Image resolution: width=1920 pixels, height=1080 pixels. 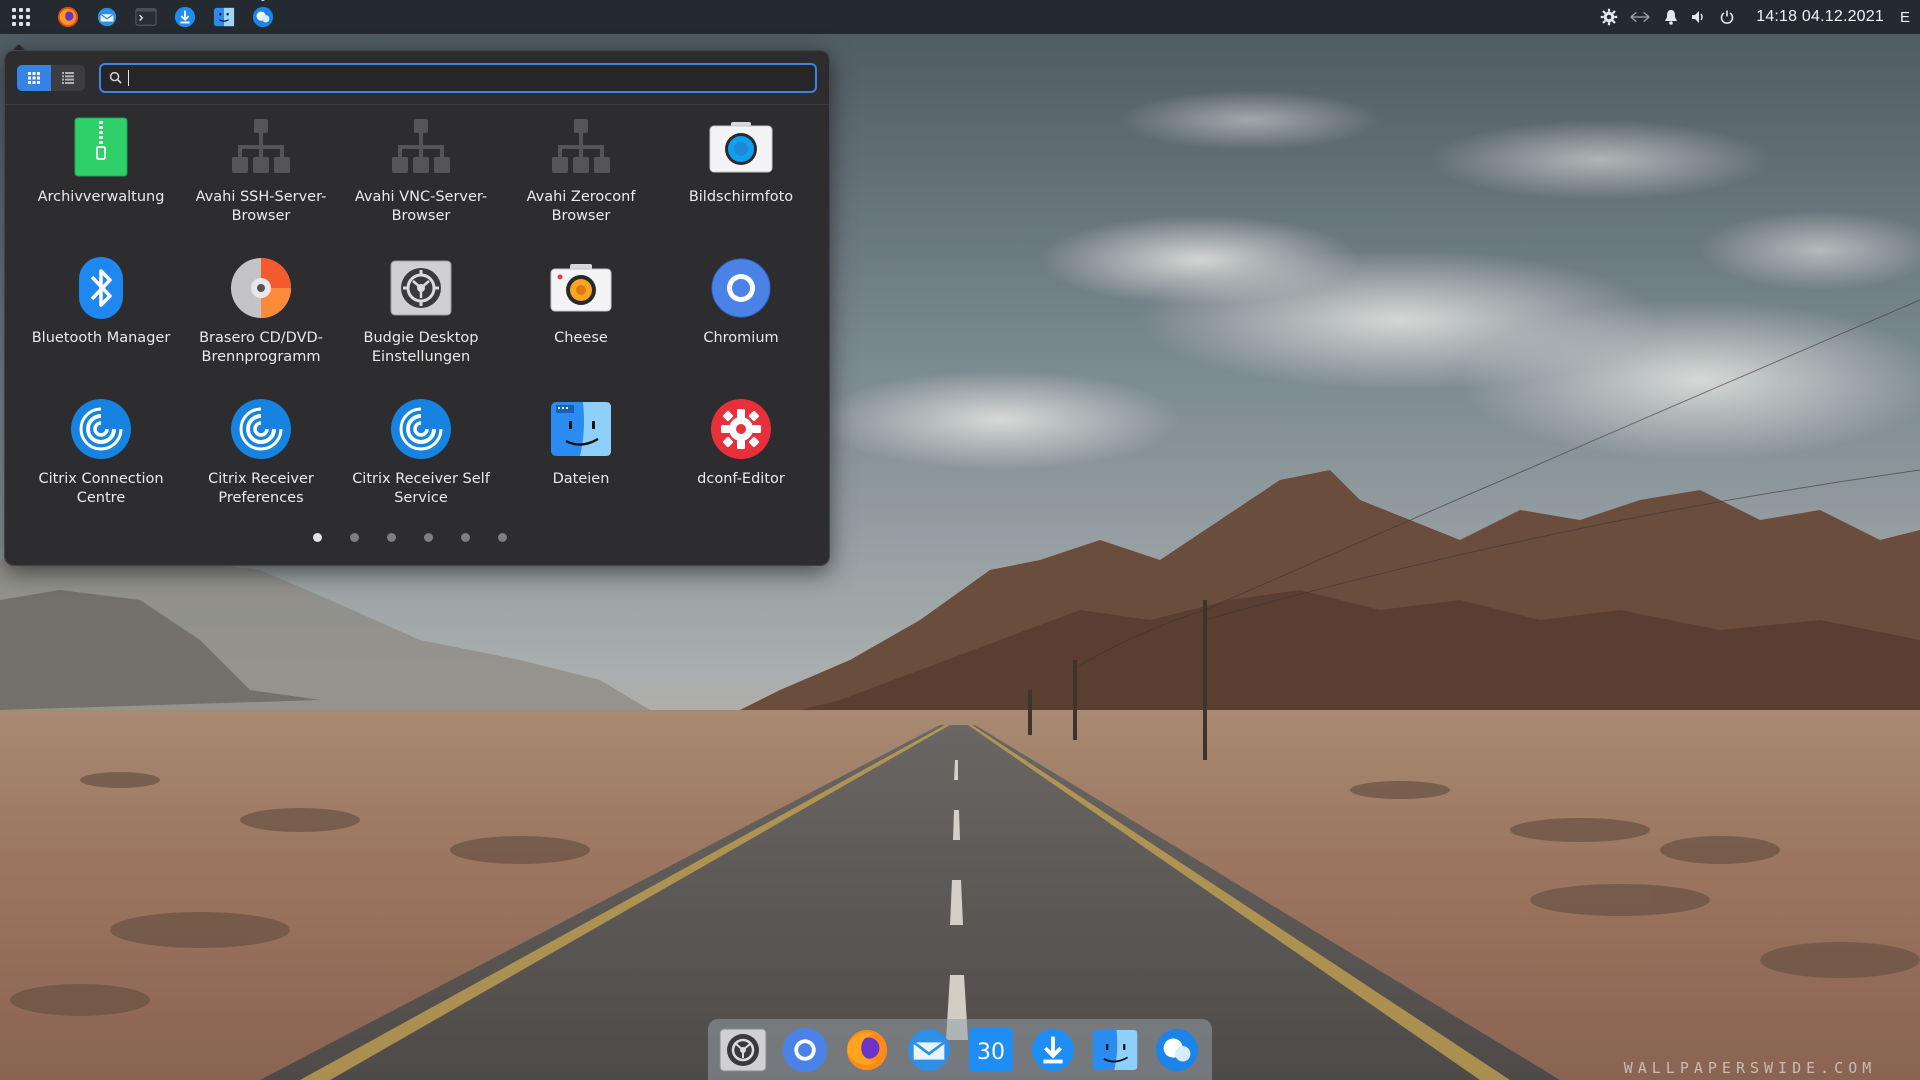 I want to click on system-tray: 14:18 04.12.2021 E, so click(x=1760, y=17).